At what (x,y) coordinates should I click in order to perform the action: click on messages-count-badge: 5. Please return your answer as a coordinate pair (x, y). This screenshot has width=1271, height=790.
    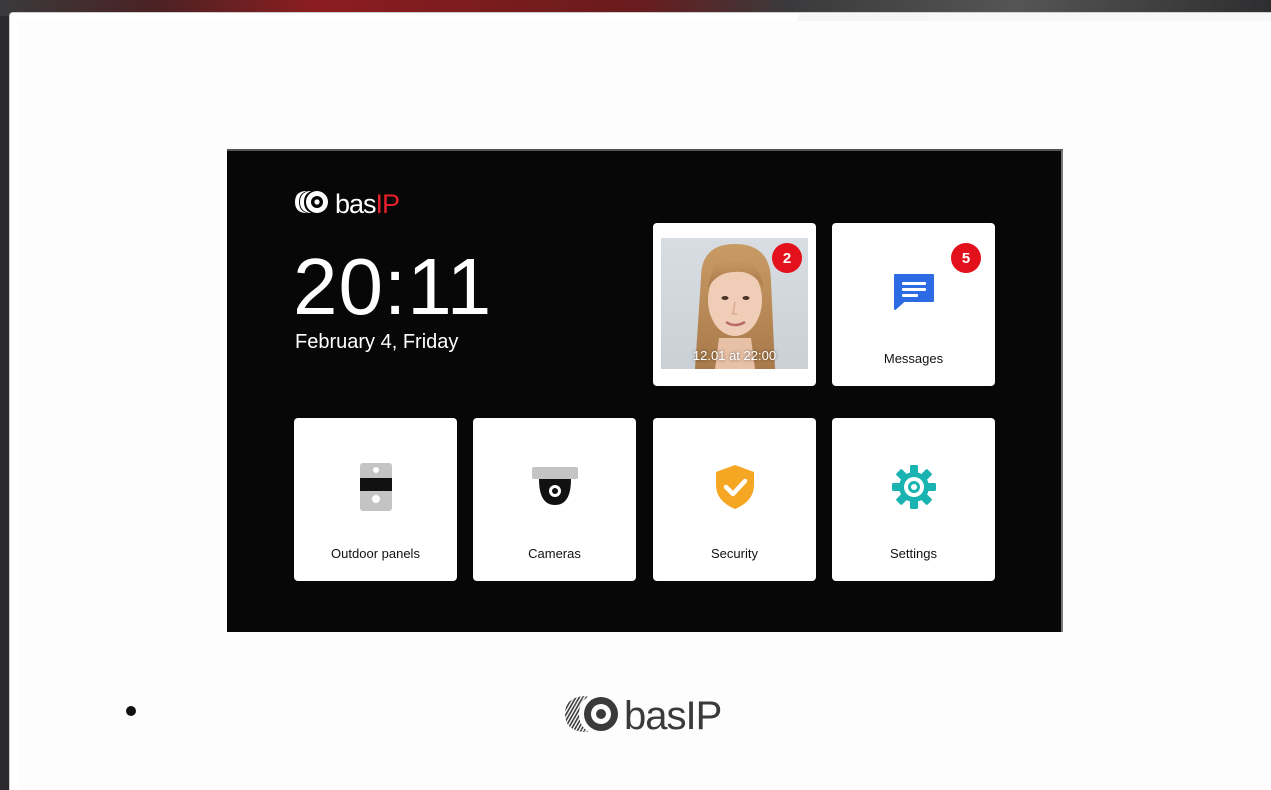
    Looking at the image, I should click on (966, 258).